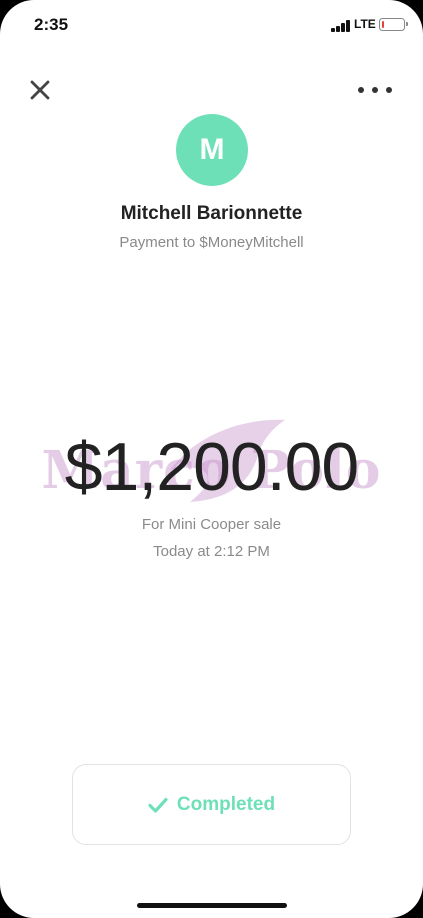 This screenshot has width=423, height=918. Describe the element at coordinates (211, 551) in the screenshot. I see `payment-timestamp: Today at 2:12 PM` at that location.